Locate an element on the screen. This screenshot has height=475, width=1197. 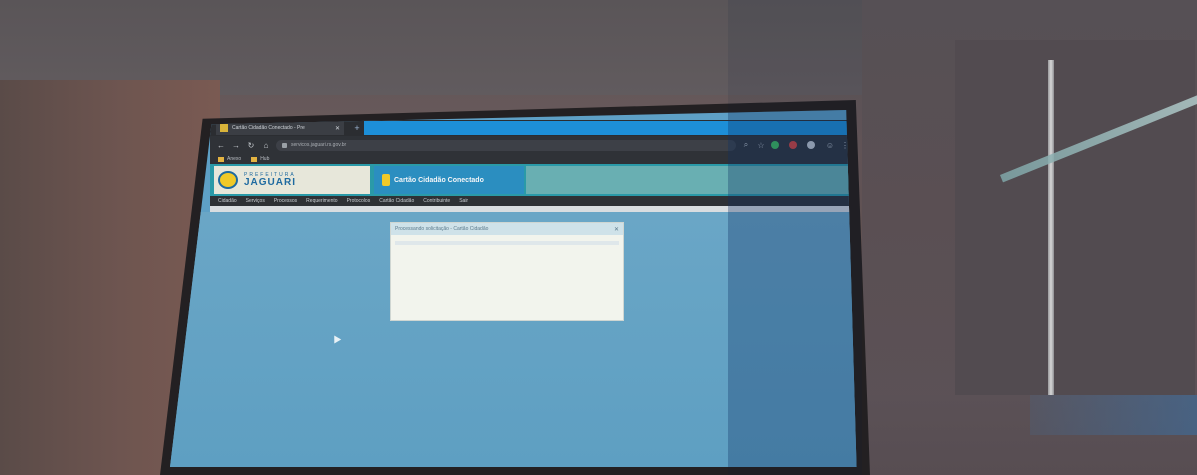
bookmark-item: Anexo is located at coordinates (229, 159).